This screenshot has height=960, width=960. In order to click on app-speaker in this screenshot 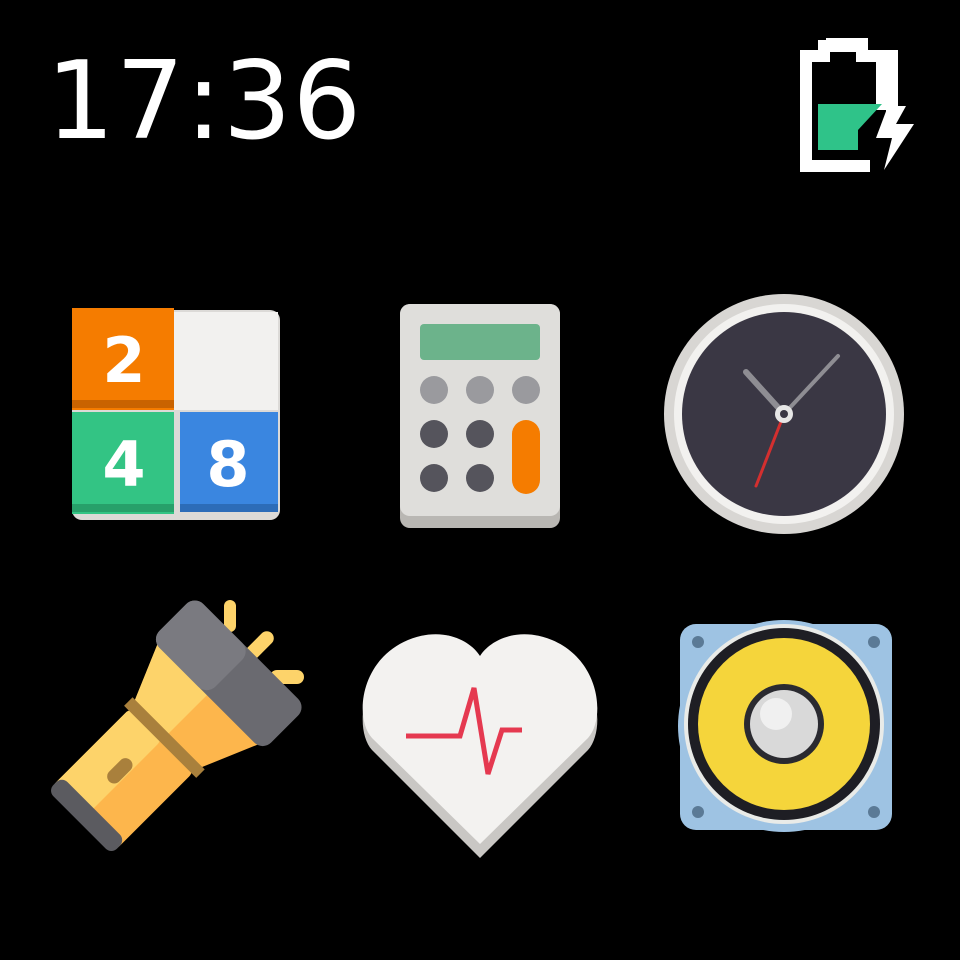, I will do `click(792, 722)`.